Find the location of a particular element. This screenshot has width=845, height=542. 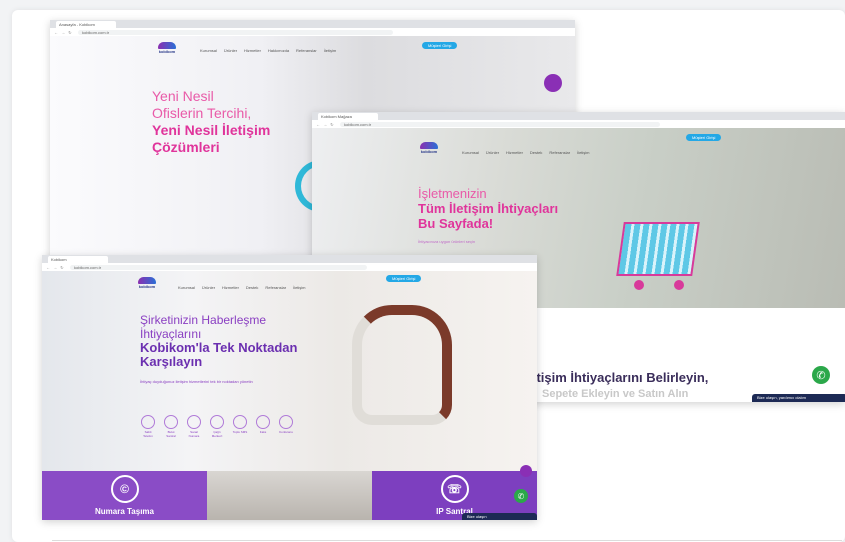

phone-icon is located at coordinates (148, 422).